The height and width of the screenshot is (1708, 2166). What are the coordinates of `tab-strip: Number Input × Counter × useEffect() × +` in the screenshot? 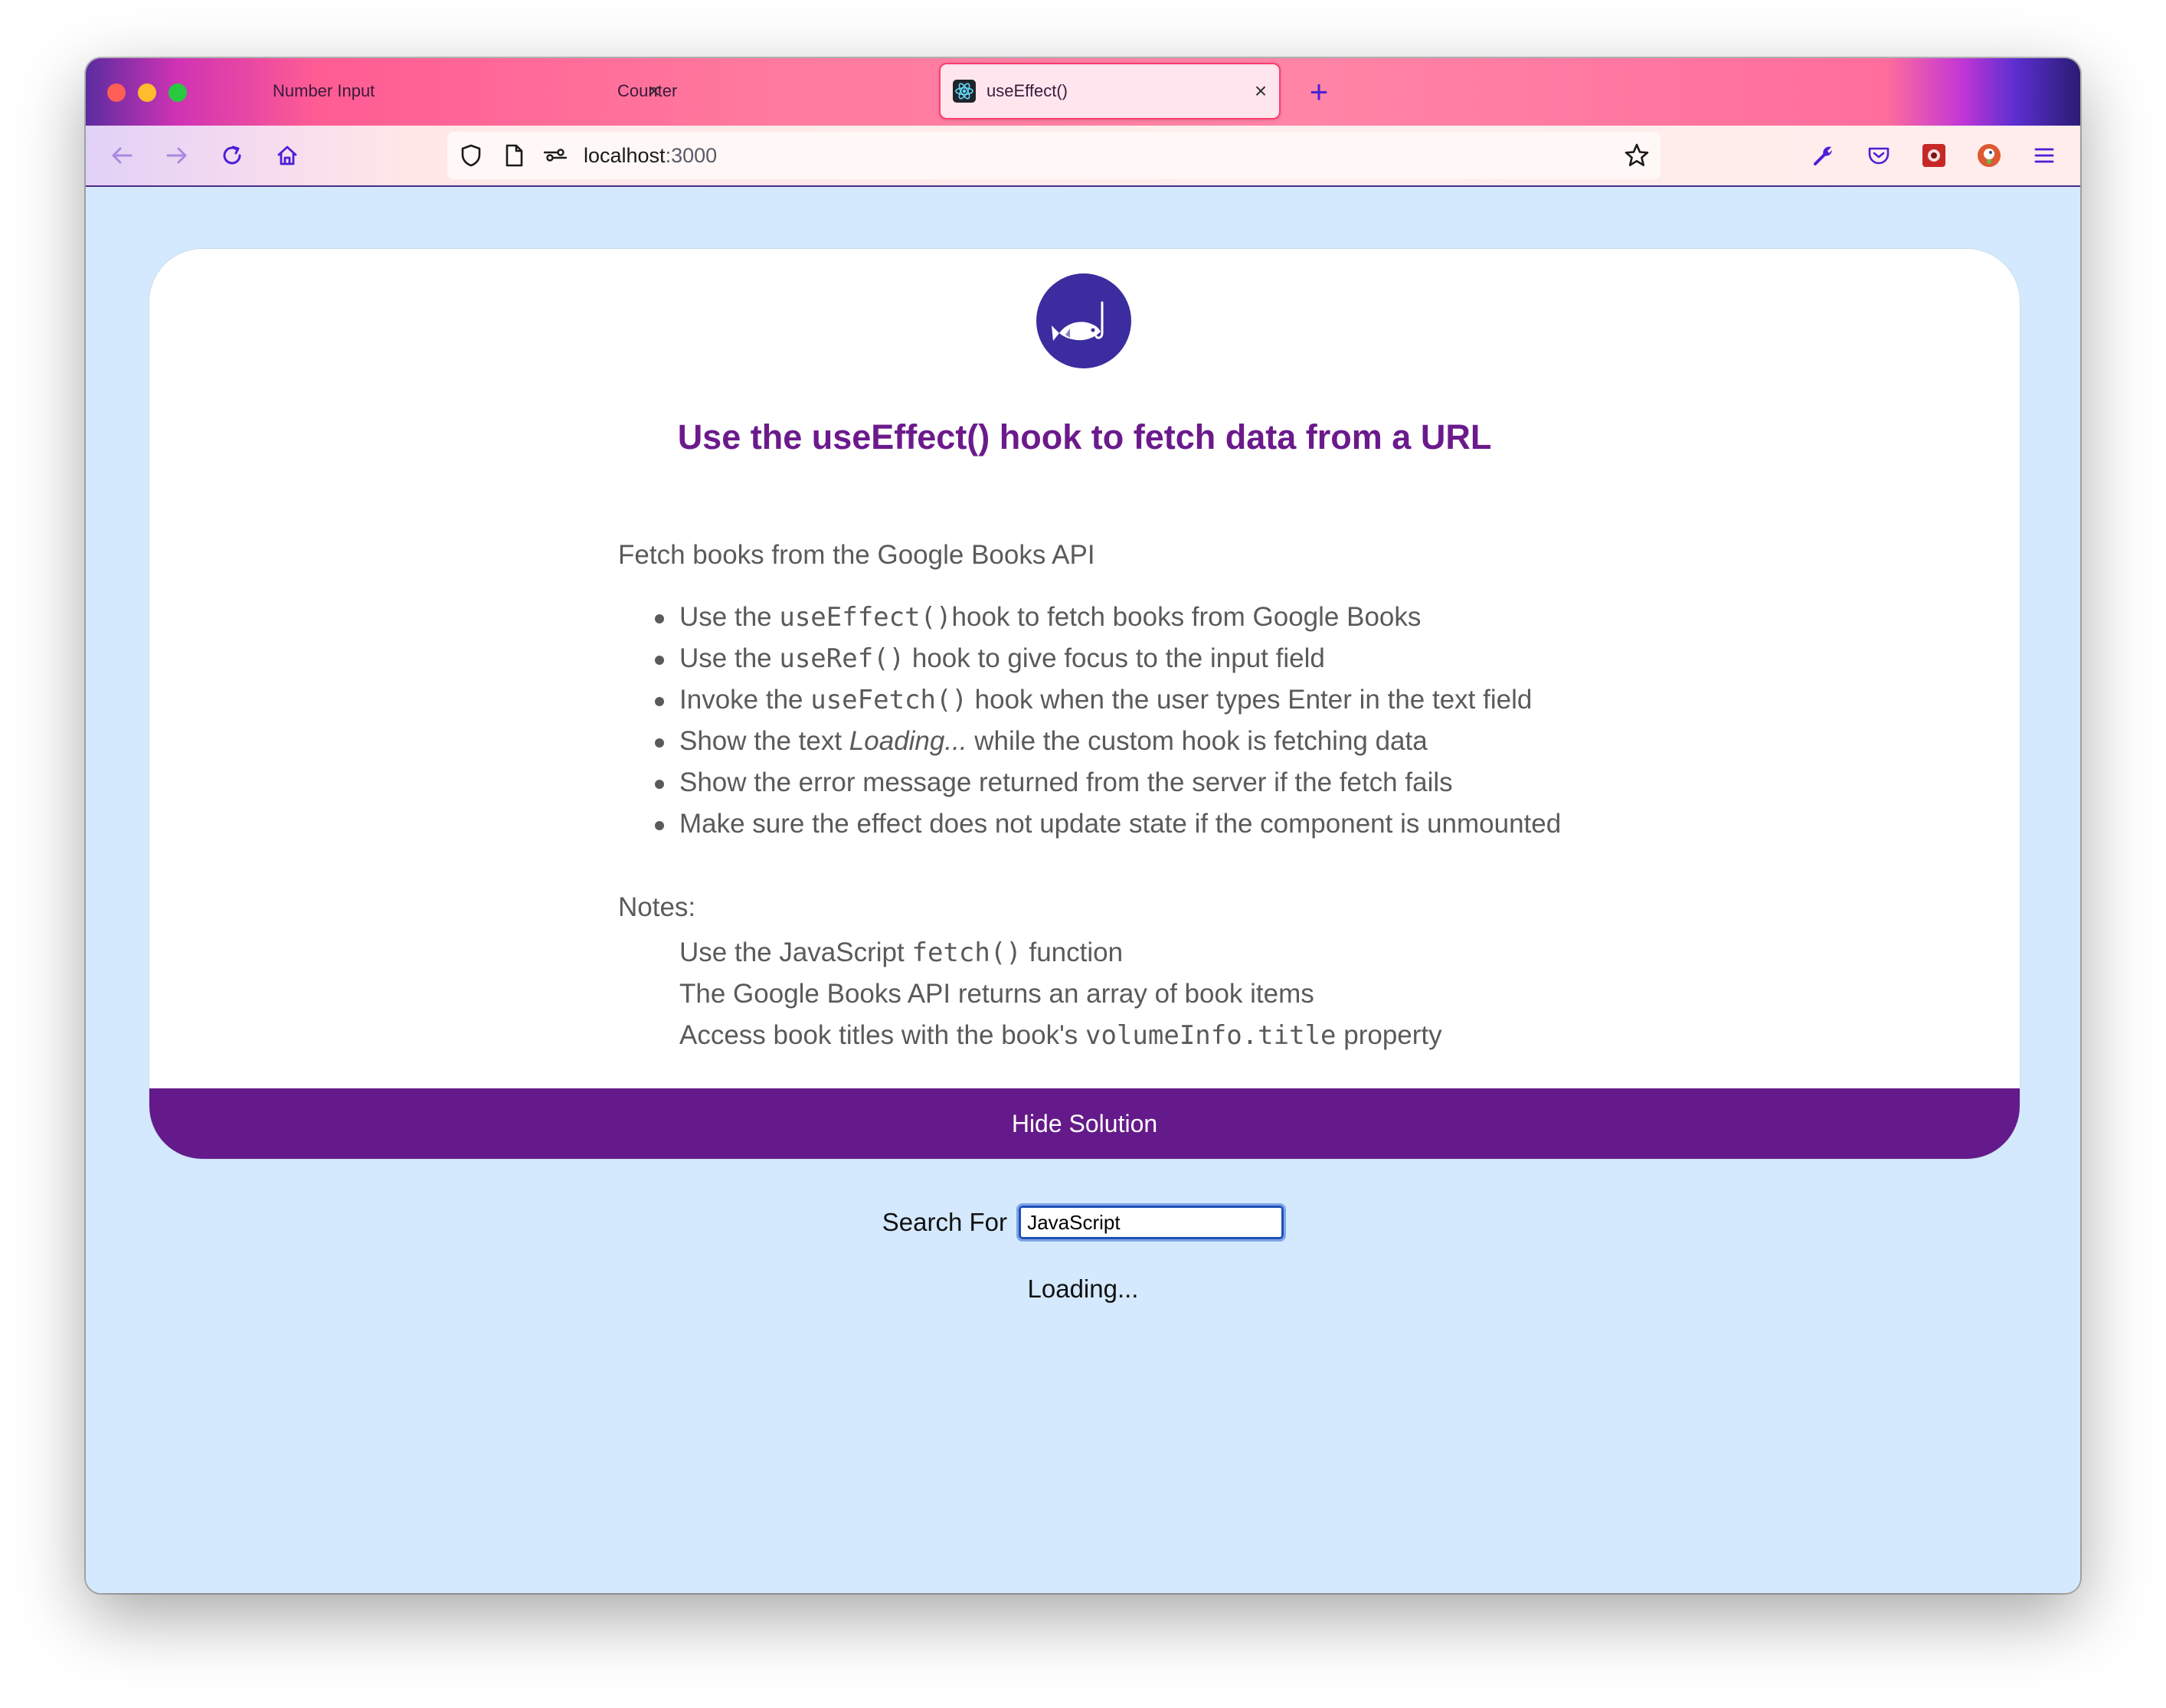 It's located at (1083, 92).